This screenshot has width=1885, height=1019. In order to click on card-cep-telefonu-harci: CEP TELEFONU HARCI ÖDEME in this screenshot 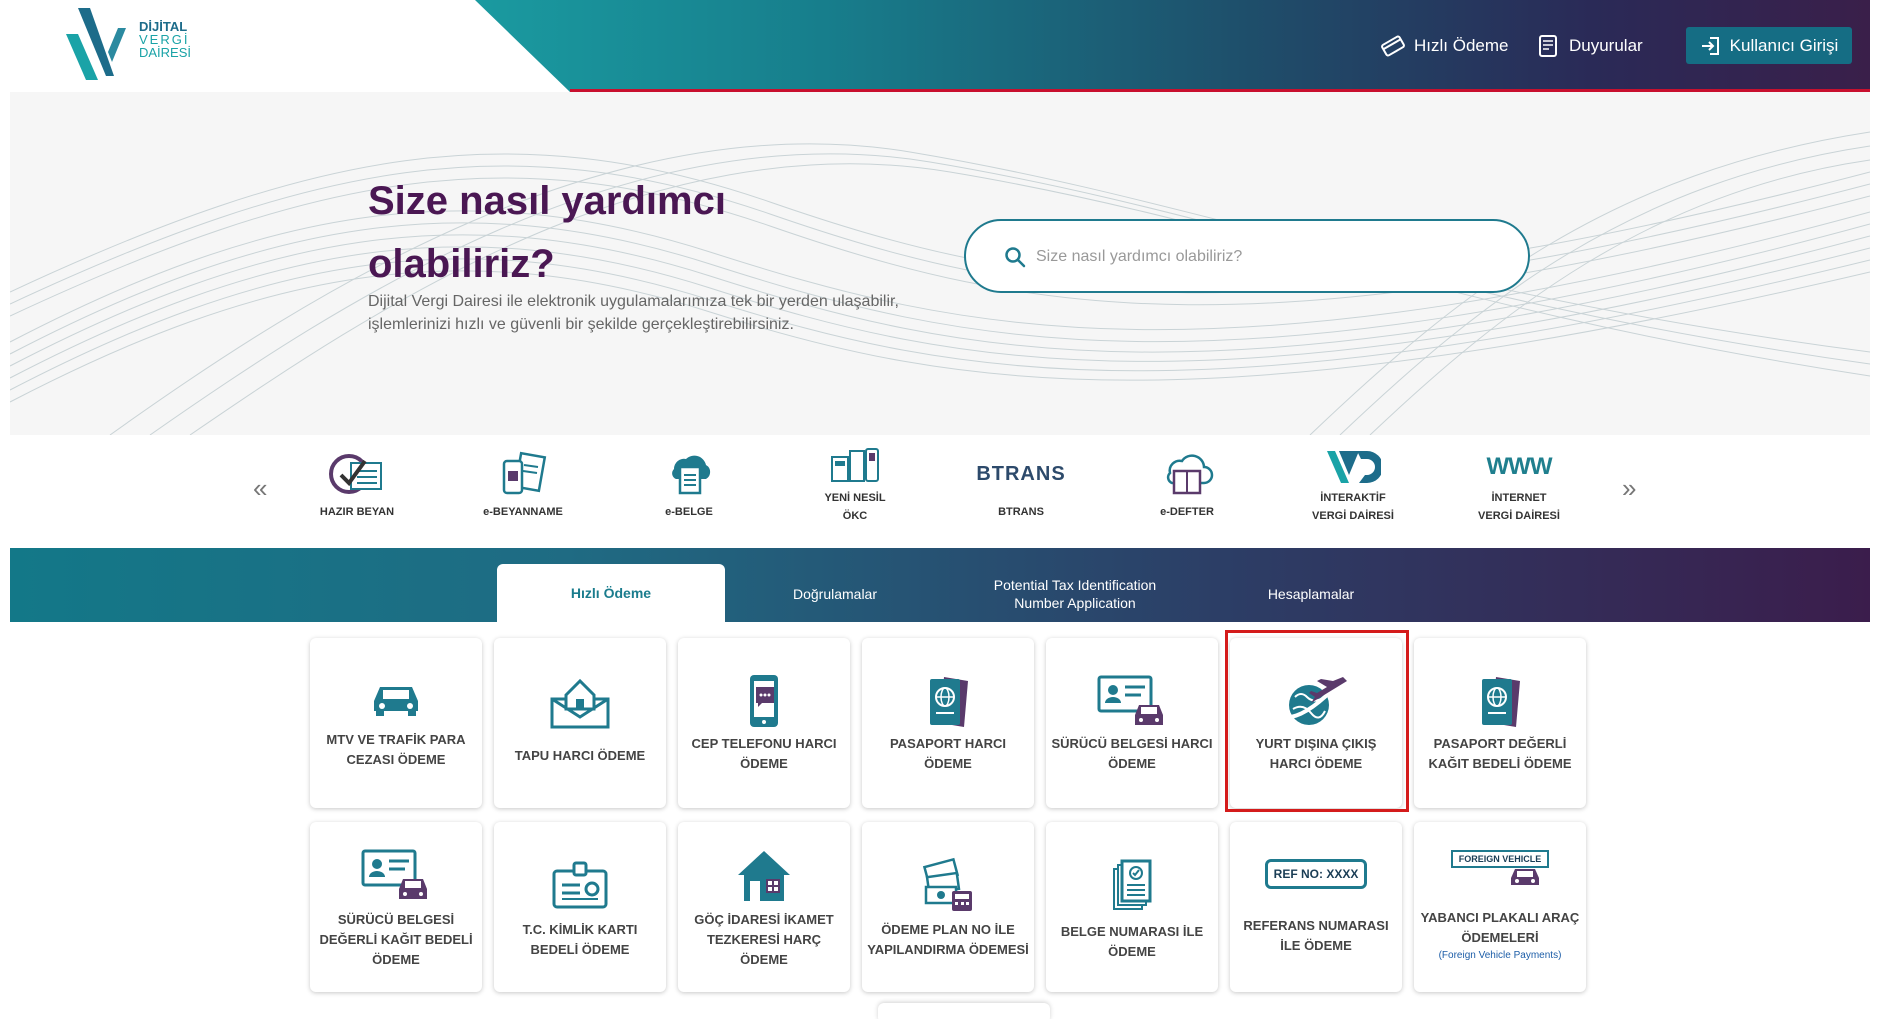, I will do `click(764, 723)`.